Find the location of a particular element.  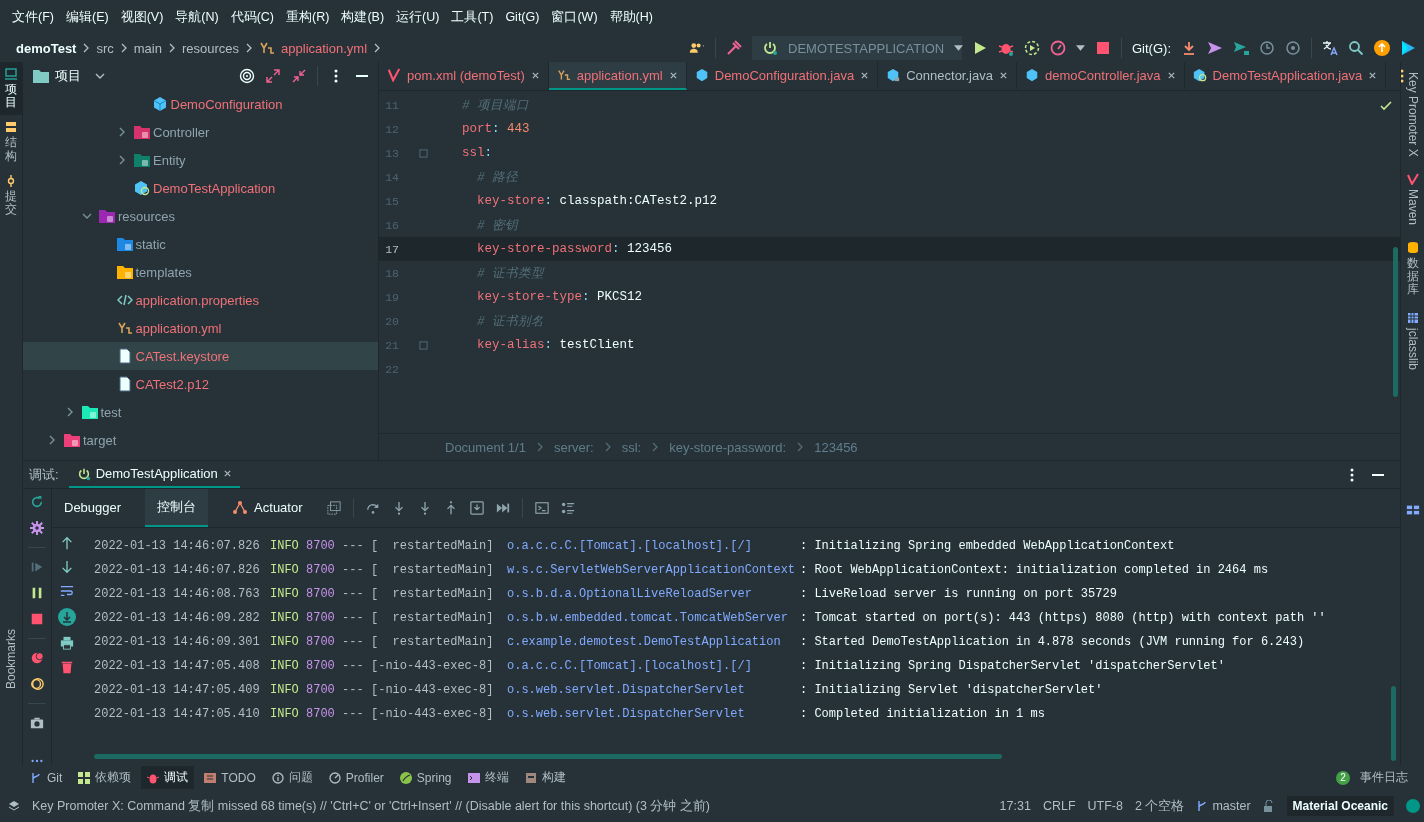

tool-window-tab: Maven is located at coordinates (1412, 198).